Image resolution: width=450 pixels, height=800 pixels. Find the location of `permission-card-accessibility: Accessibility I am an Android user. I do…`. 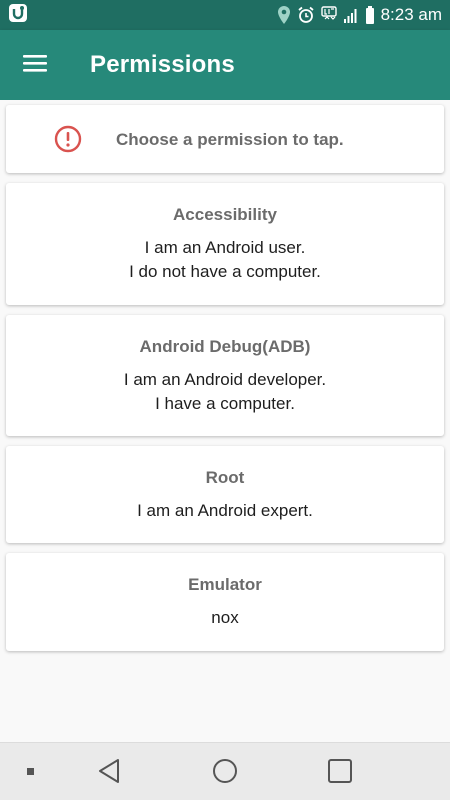

permission-card-accessibility: Accessibility I am an Android user. I do… is located at coordinates (225, 244).